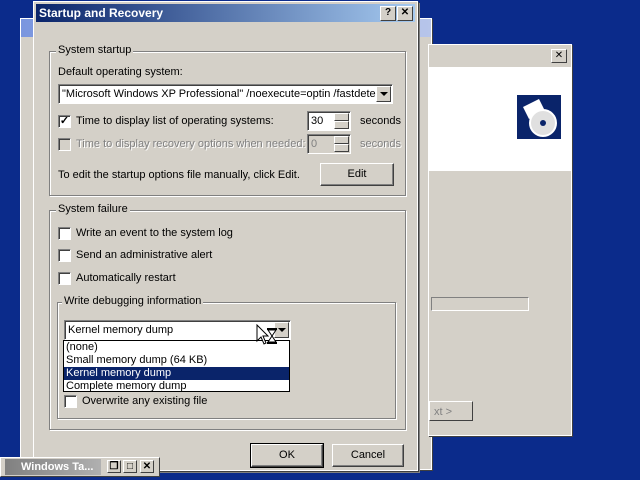 This screenshot has width=640, height=480. I want to click on dropdown-option-small-dump: Small memory dump (64 KB), so click(176, 360).